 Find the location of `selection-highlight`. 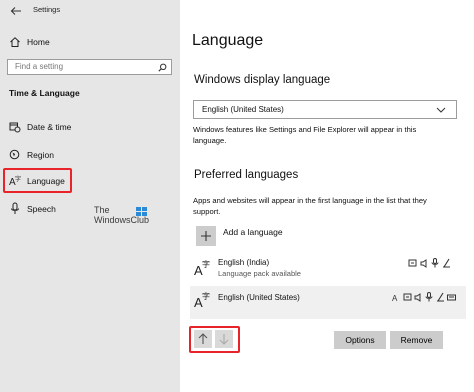

selection-highlight is located at coordinates (37, 180).